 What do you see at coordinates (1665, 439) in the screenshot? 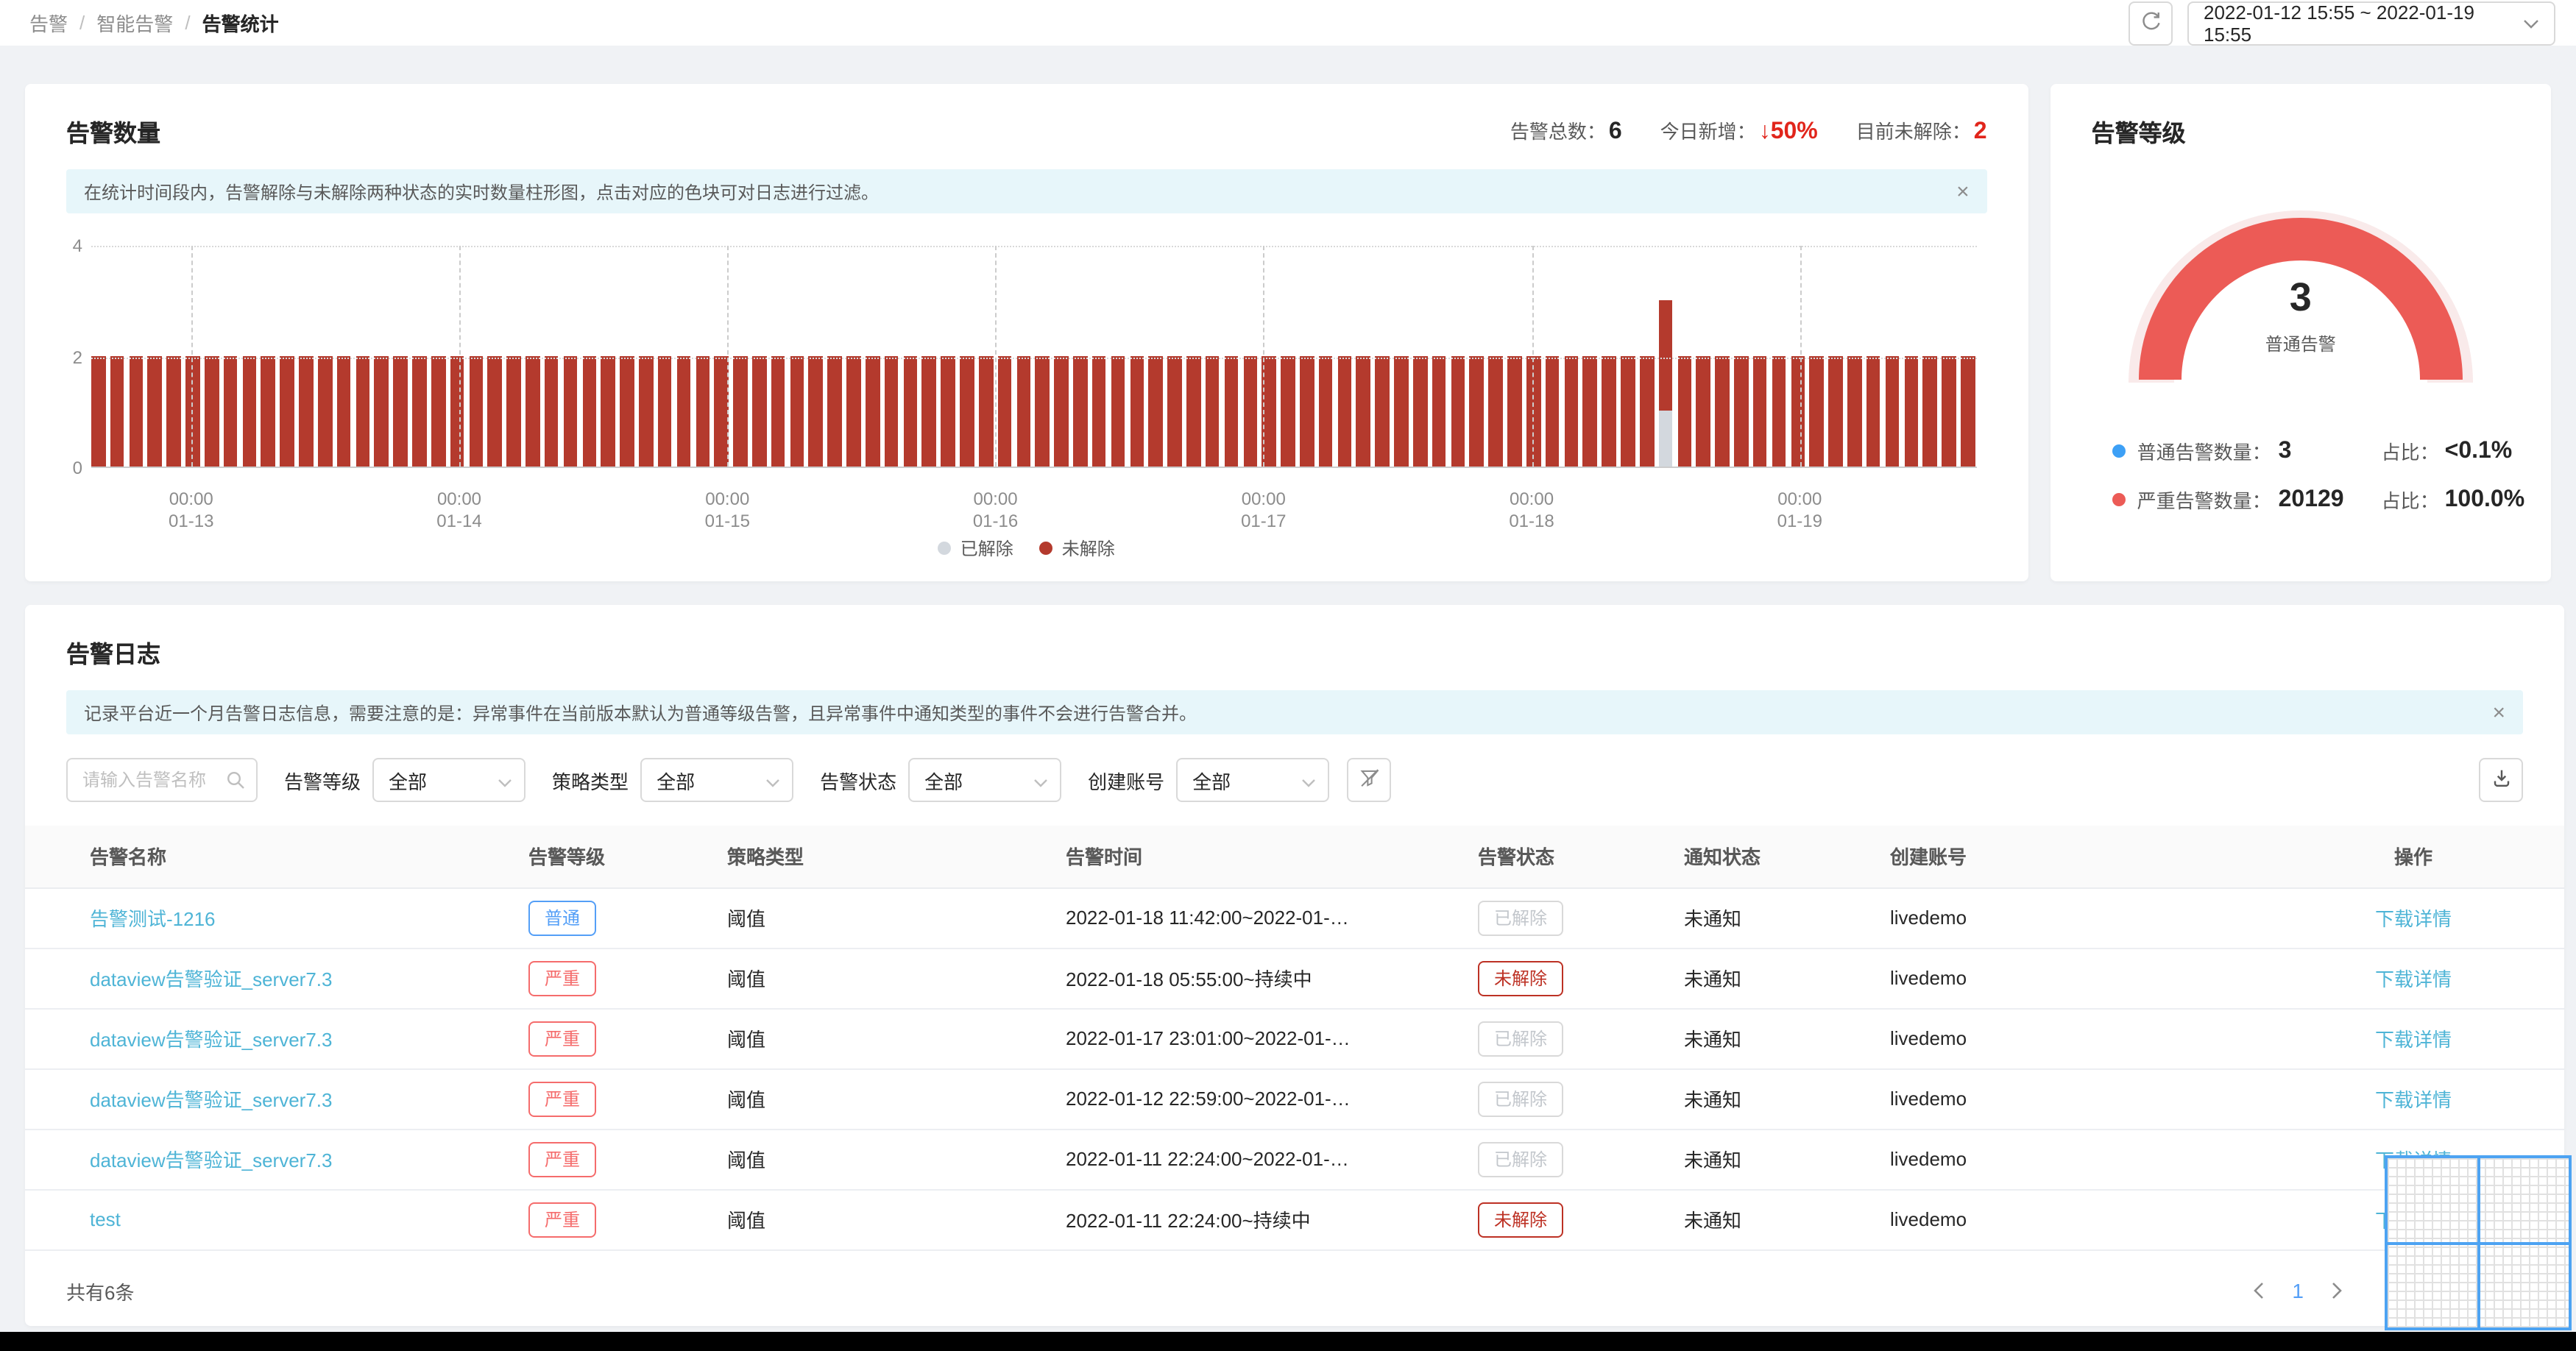
I see `bar-segment-resolved` at bounding box center [1665, 439].